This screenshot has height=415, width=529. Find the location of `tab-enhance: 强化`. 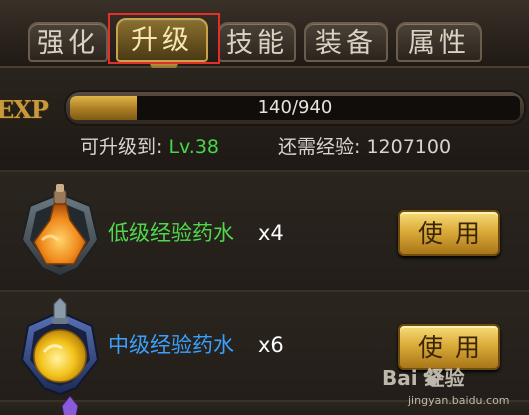

tab-enhance: 强化 is located at coordinates (68, 42).